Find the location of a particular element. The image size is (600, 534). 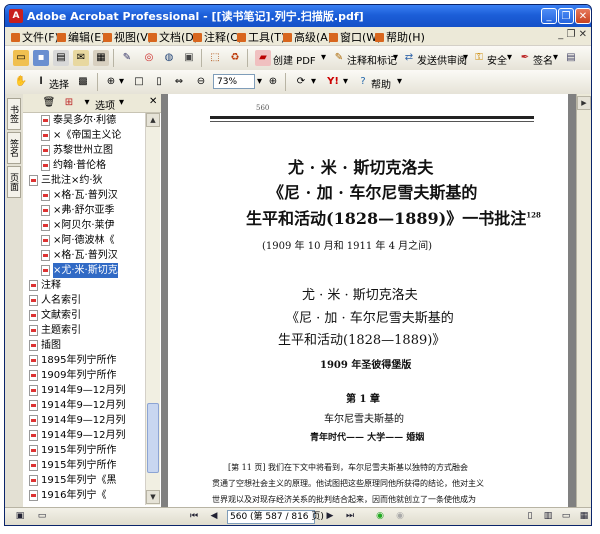

secure-dropdown: ▾ is located at coordinates (509, 57).